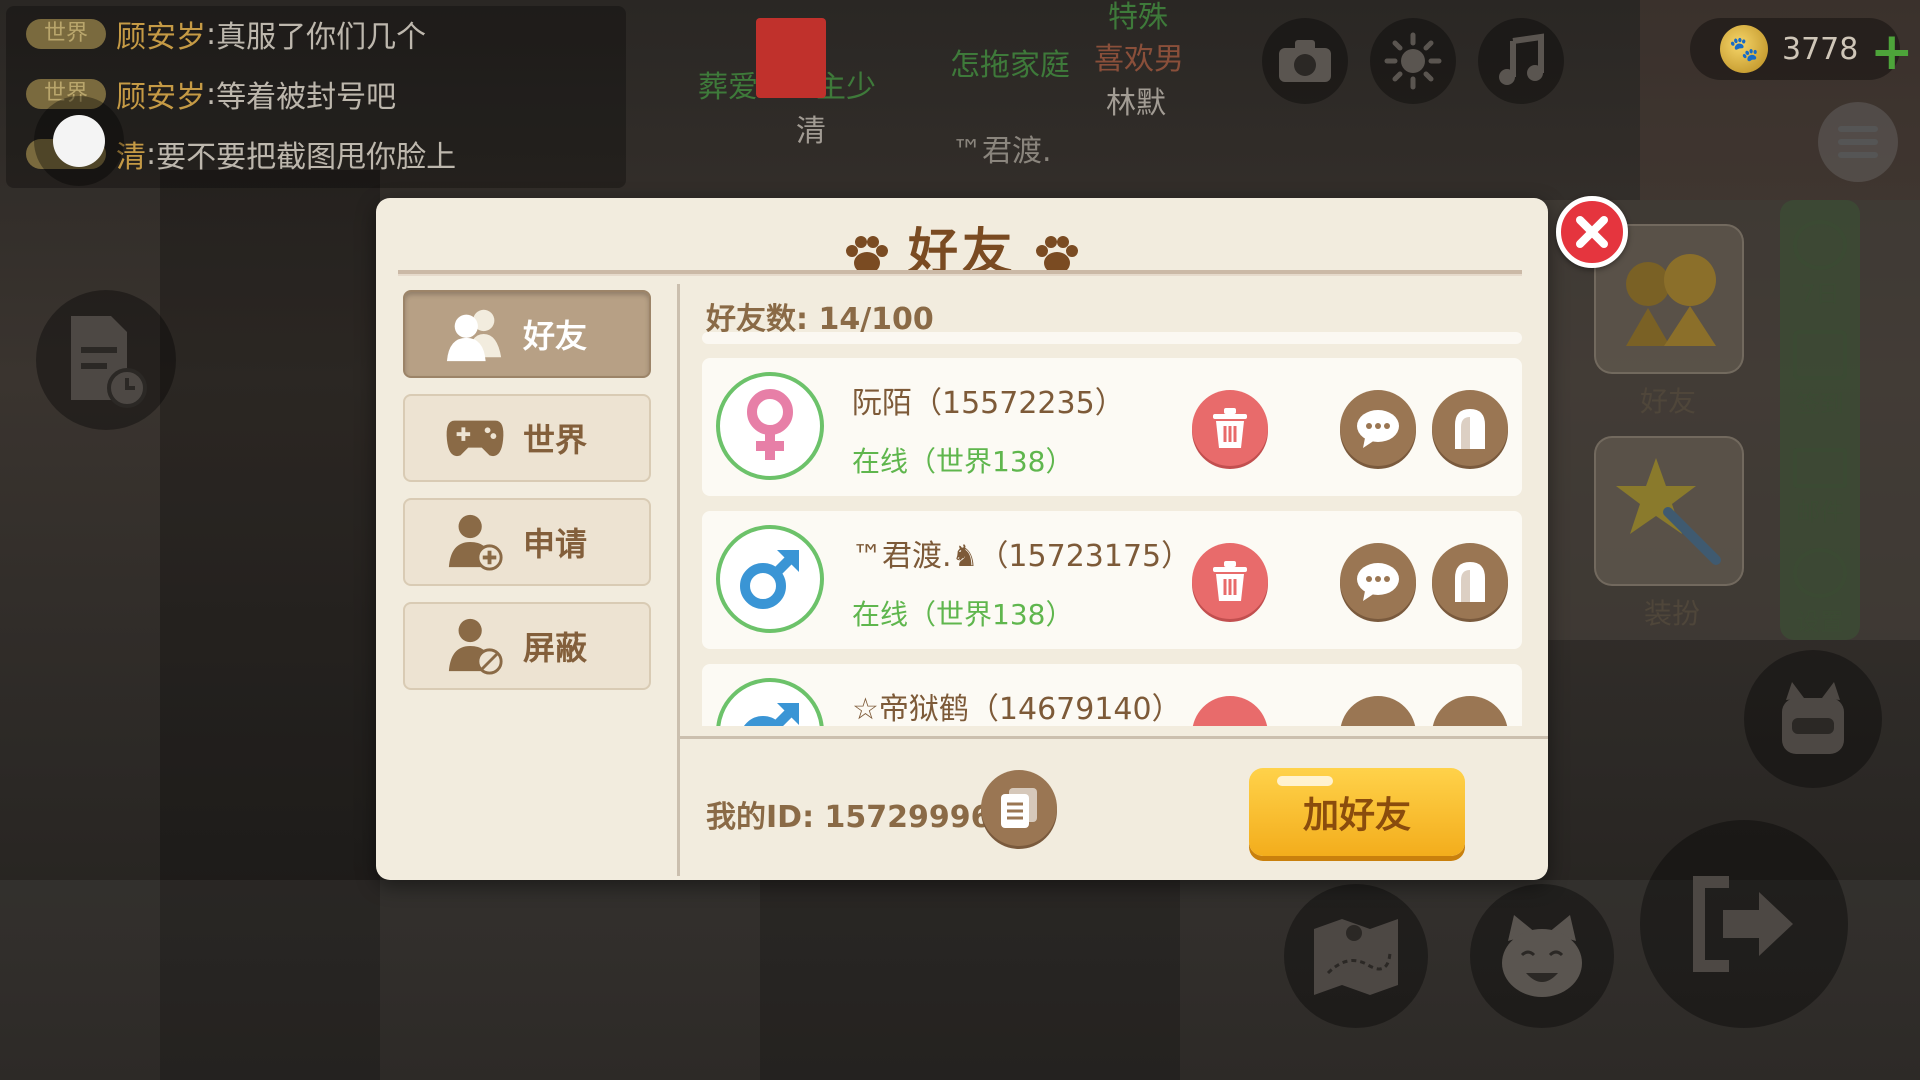 Image resolution: width=1920 pixels, height=1080 pixels. What do you see at coordinates (1112, 580) in the screenshot?
I see `friend-row: ™君渡.♞（15723175） 在线（世界138）` at bounding box center [1112, 580].